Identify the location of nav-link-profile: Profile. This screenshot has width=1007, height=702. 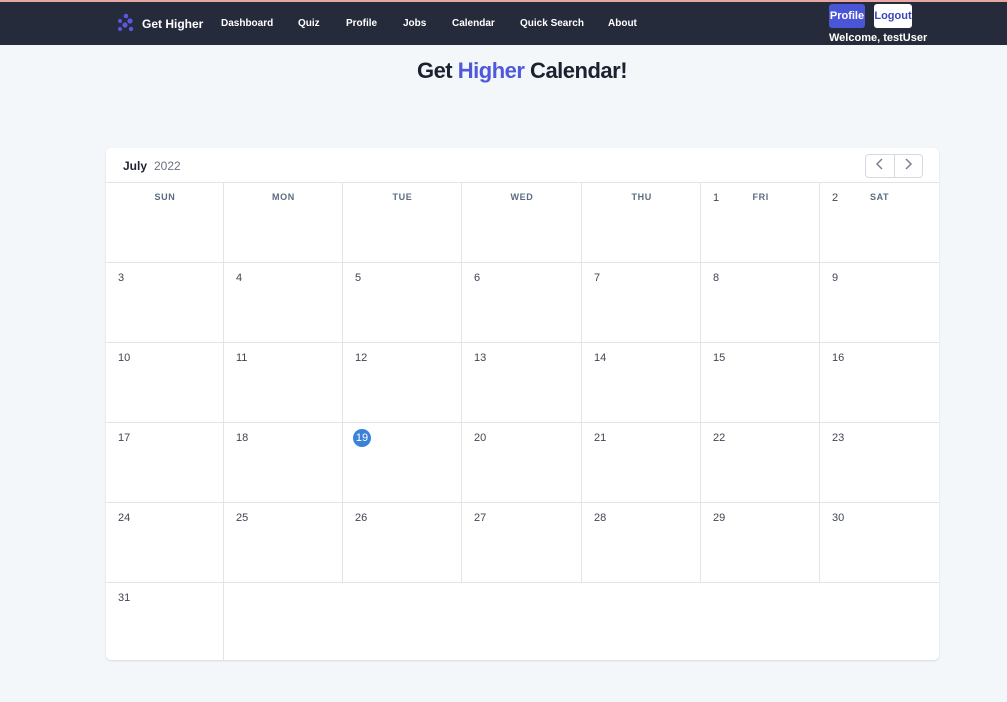
(361, 23).